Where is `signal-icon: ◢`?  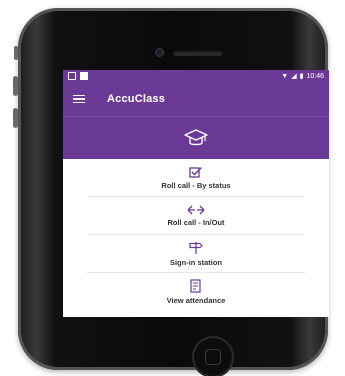 signal-icon: ◢ is located at coordinates (294, 76).